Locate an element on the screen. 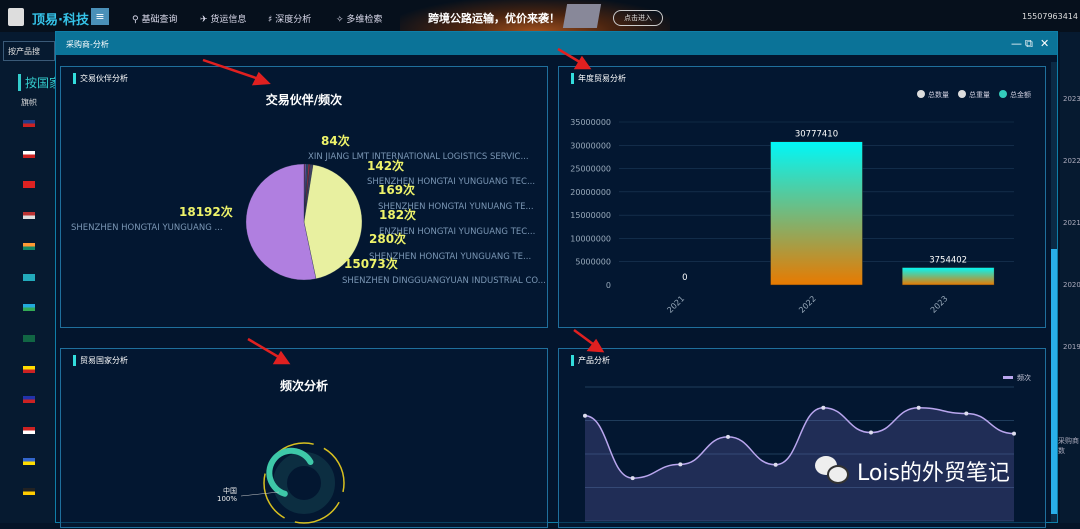  x-tick-label: 2022 is located at coordinates (807, 304).